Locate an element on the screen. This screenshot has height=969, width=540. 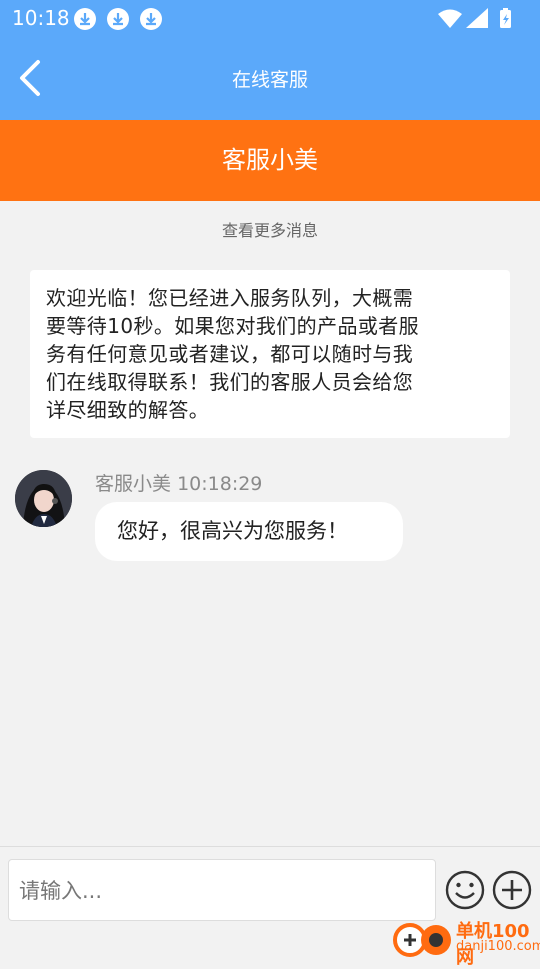
wifi-icon is located at coordinates (450, 18).